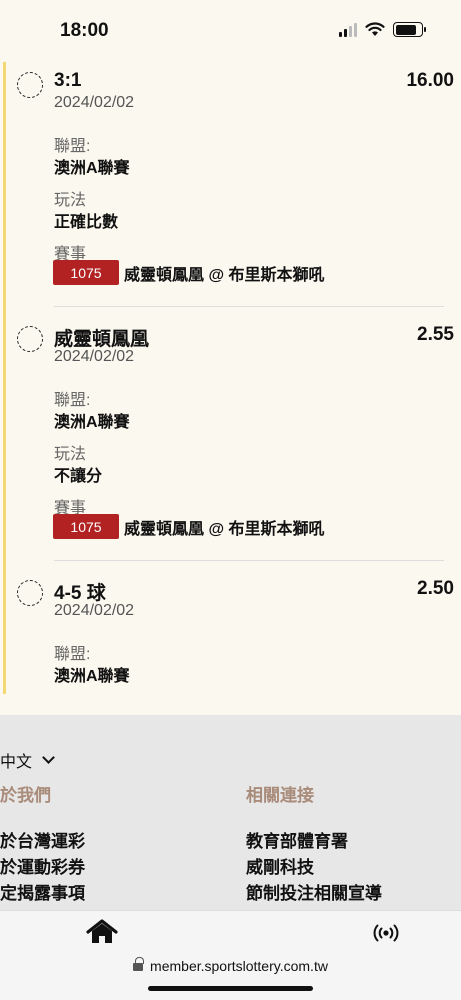 This screenshot has height=1000, width=461. What do you see at coordinates (102, 932) in the screenshot?
I see `home-icon` at bounding box center [102, 932].